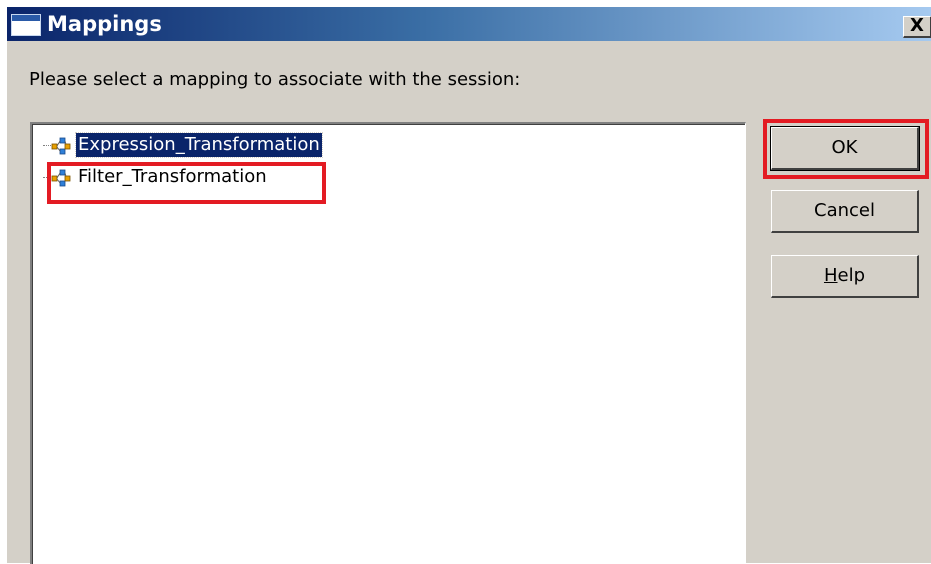 The height and width of the screenshot is (564, 931). Describe the element at coordinates (104, 24) in the screenshot. I see `dialog-title: Mappings` at that location.